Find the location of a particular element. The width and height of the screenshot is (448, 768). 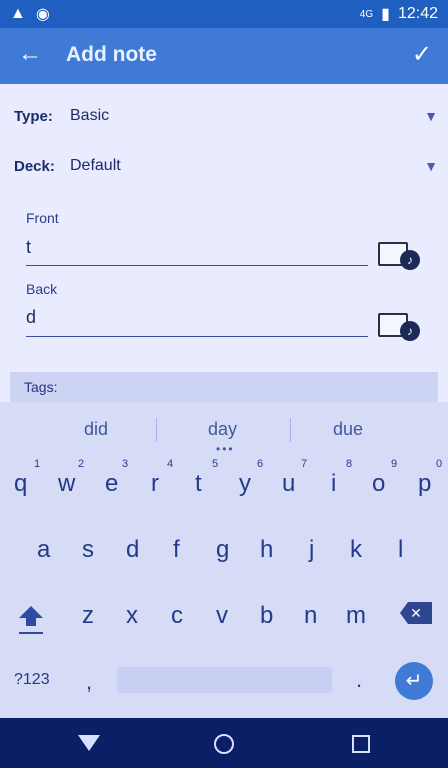

front-media-button: ♪ is located at coordinates (399, 254).